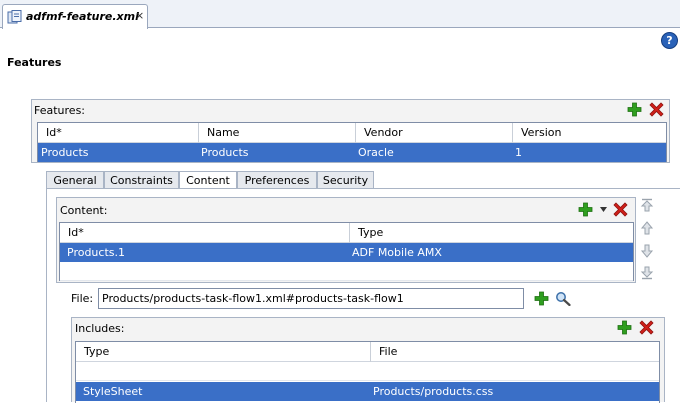  I want to click on features-table-header: Id* Name Vendor Version, so click(352, 133).